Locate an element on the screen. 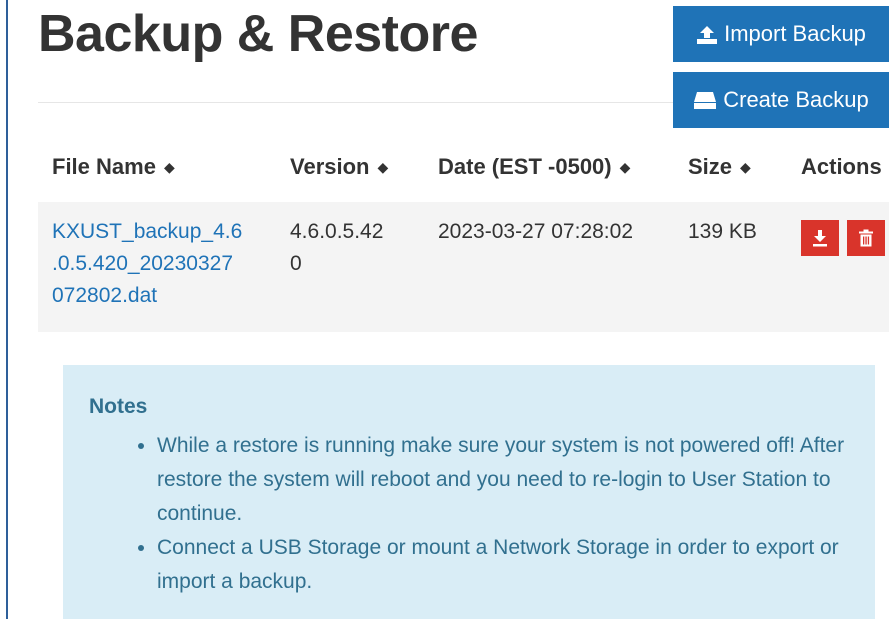 The height and width of the screenshot is (619, 889). delete-button is located at coordinates (866, 238).